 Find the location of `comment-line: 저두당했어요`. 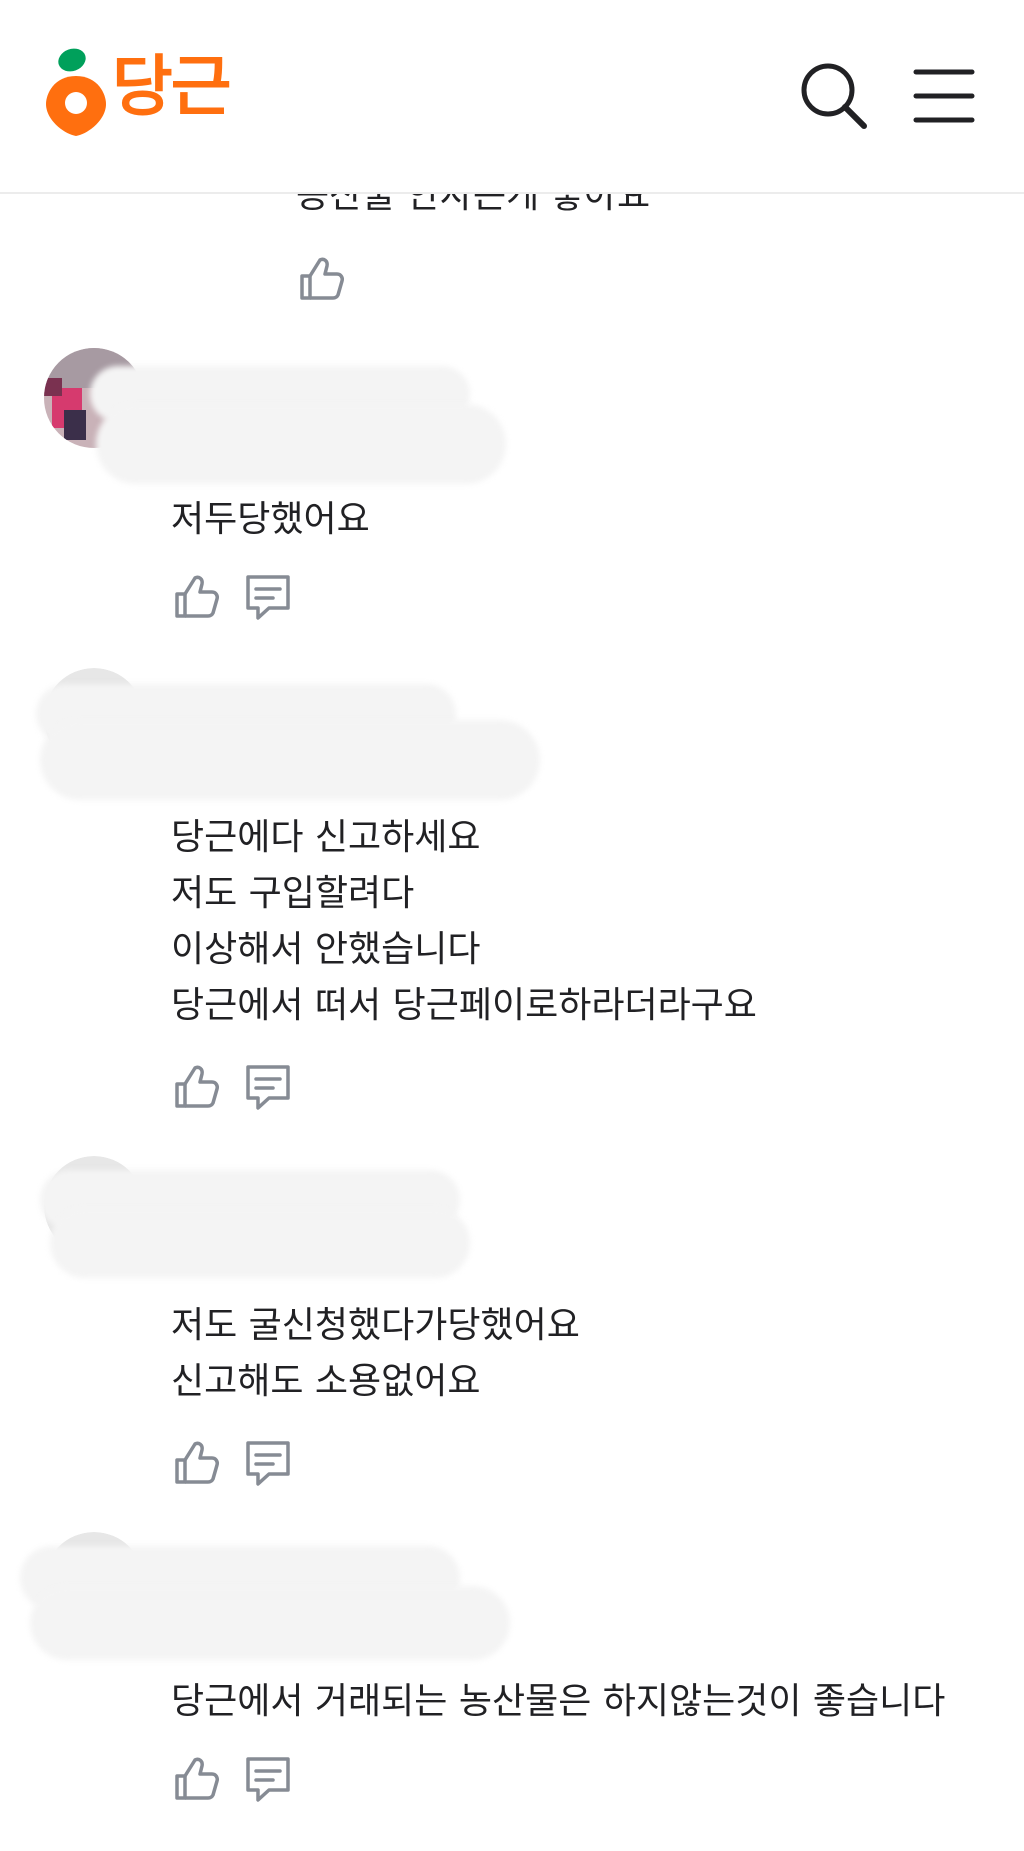

comment-line: 저두당했어요 is located at coordinates (270, 519).